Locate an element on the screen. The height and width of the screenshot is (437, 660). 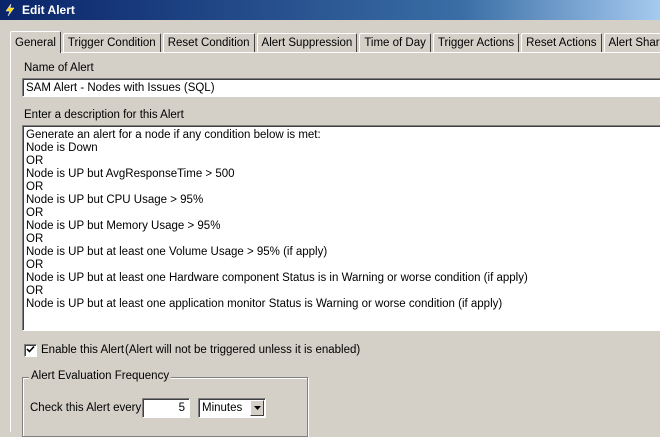
tab-general: General is located at coordinates (35, 42).